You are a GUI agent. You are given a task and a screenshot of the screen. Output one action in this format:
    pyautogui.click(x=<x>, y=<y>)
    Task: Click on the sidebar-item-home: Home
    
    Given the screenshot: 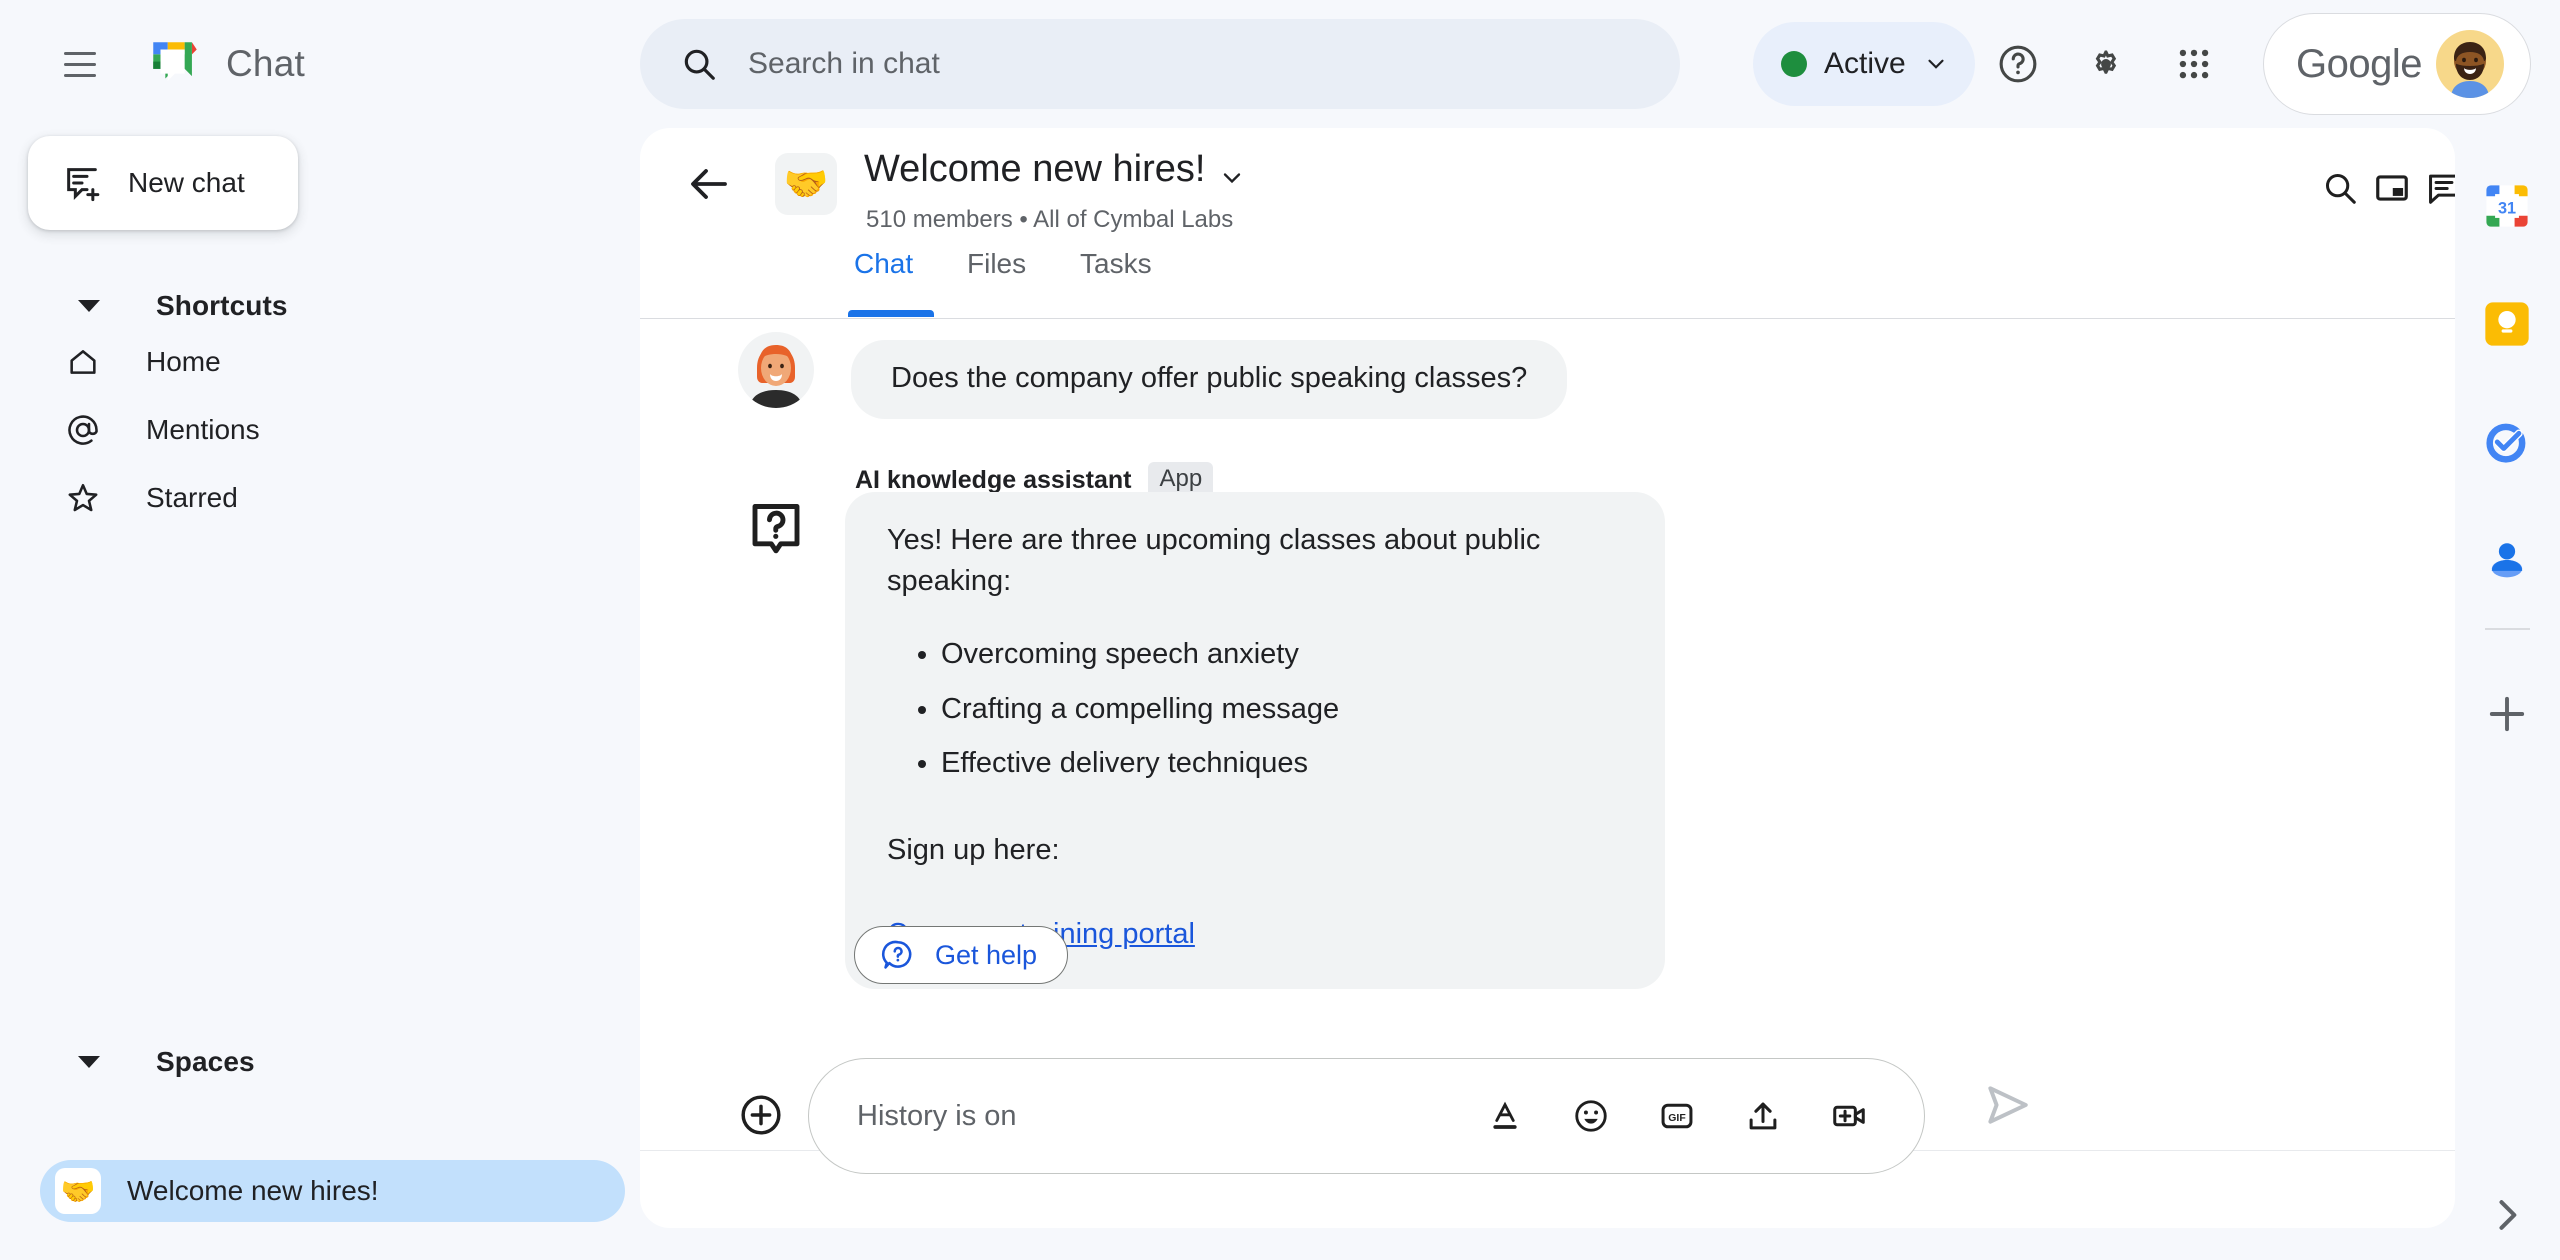 What is the action you would take?
    pyautogui.click(x=300, y=362)
    